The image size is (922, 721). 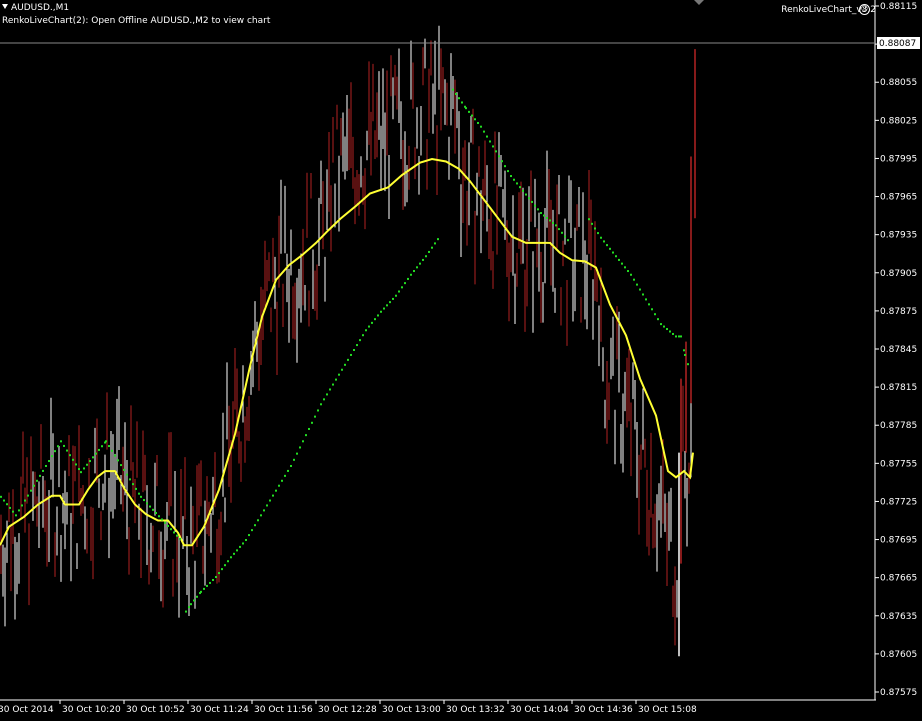 I want to click on price-tick-label: 0.87965, so click(x=898, y=198).